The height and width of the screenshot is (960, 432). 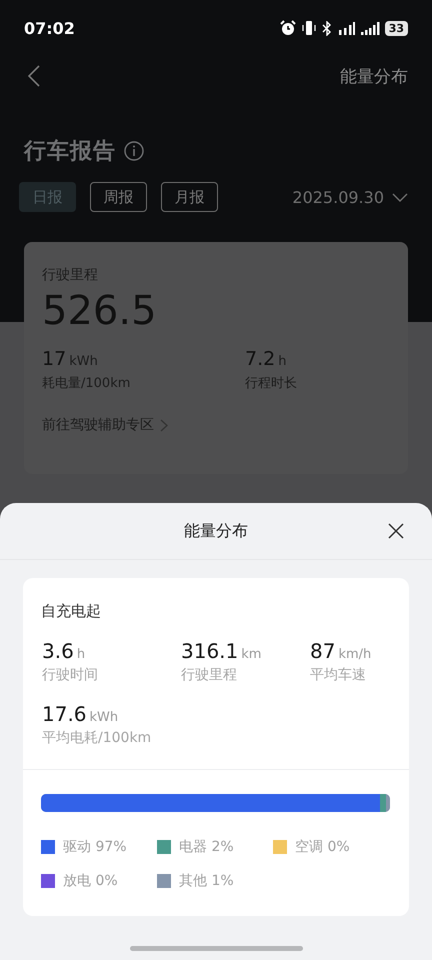 What do you see at coordinates (90, 881) in the screenshot?
I see `legend-label: 放电 0%` at bounding box center [90, 881].